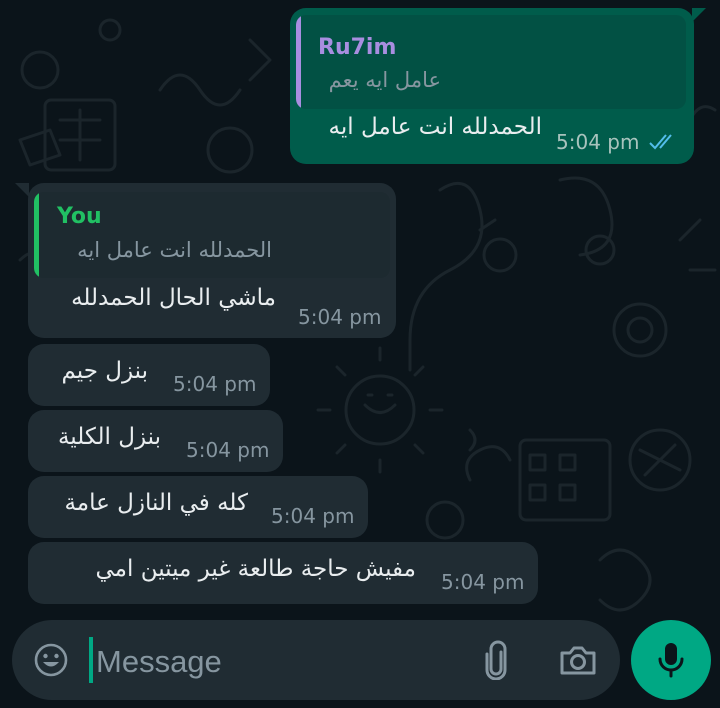 This screenshot has width=720, height=708. Describe the element at coordinates (435, 127) in the screenshot. I see `message-text: الحمدلله انت عامل ايه` at that location.